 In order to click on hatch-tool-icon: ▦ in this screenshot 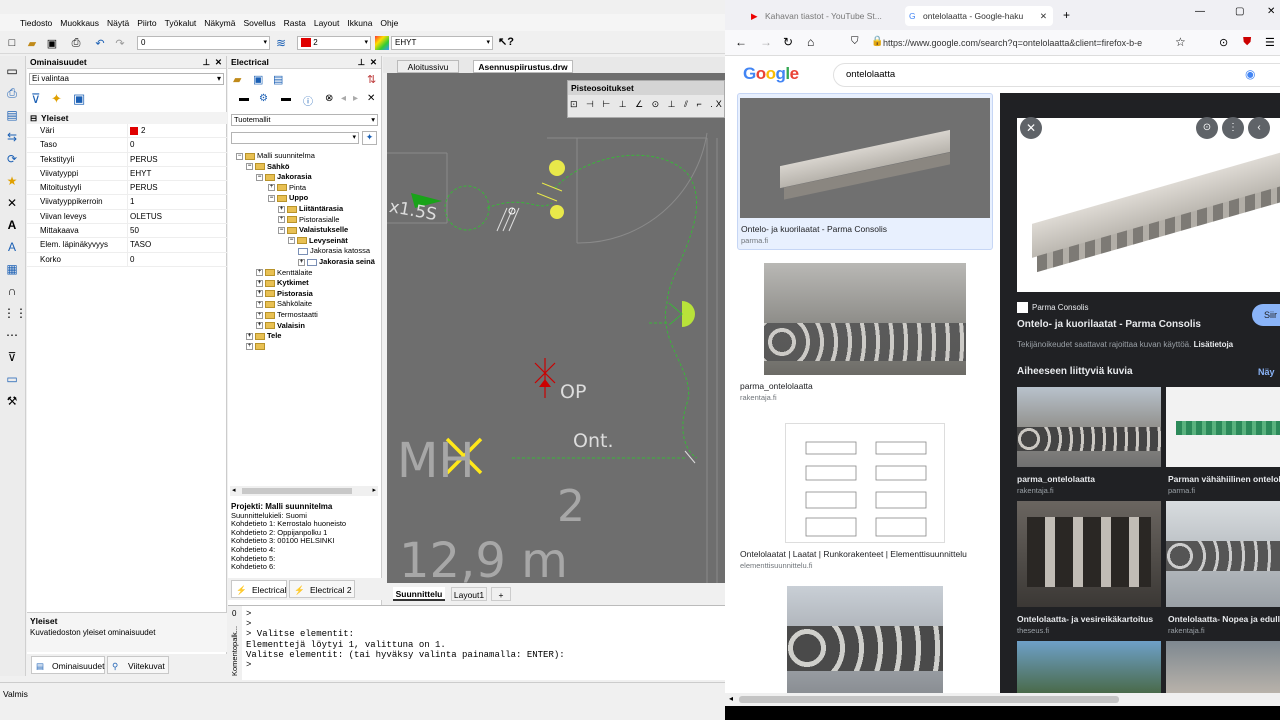, I will do `click(12, 269)`.